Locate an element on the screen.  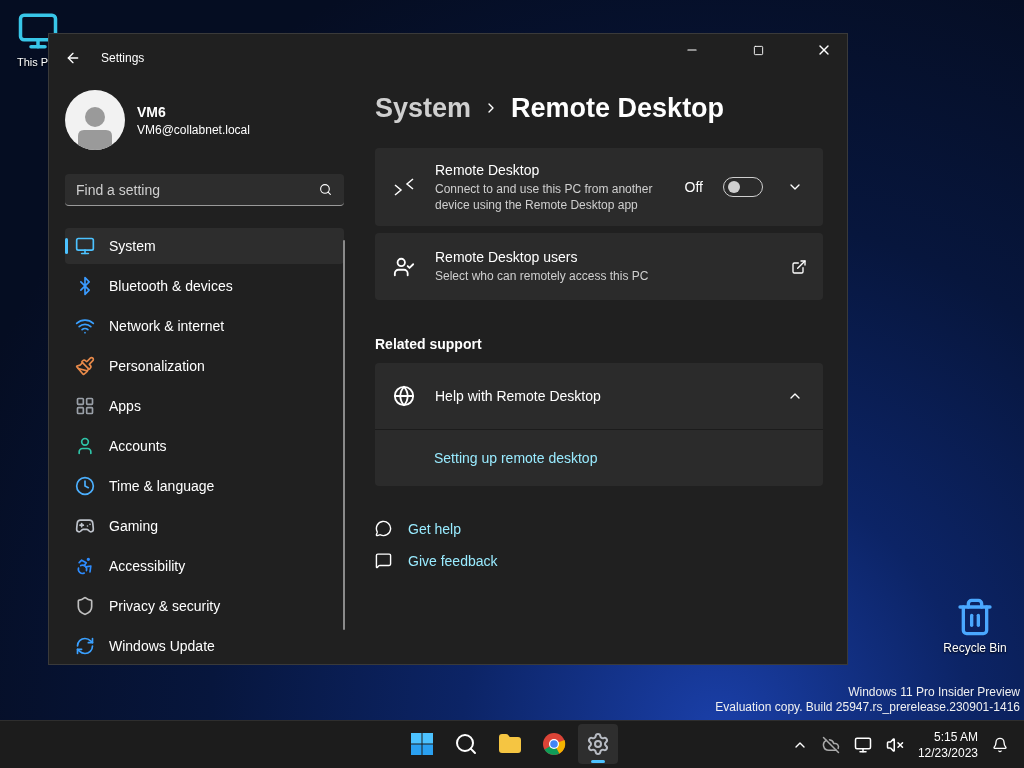
user-name: VM6 is located at coordinates (152, 111).